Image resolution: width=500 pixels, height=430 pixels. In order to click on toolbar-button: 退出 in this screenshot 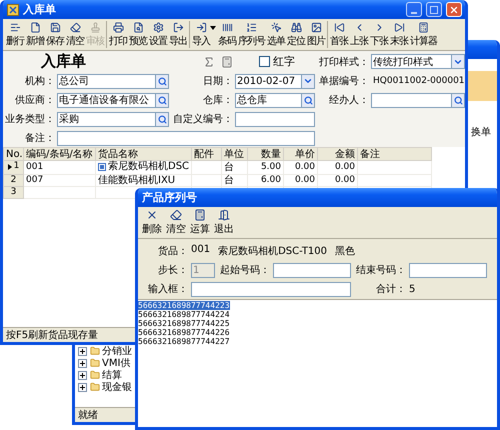, I will do `click(224, 222)`.